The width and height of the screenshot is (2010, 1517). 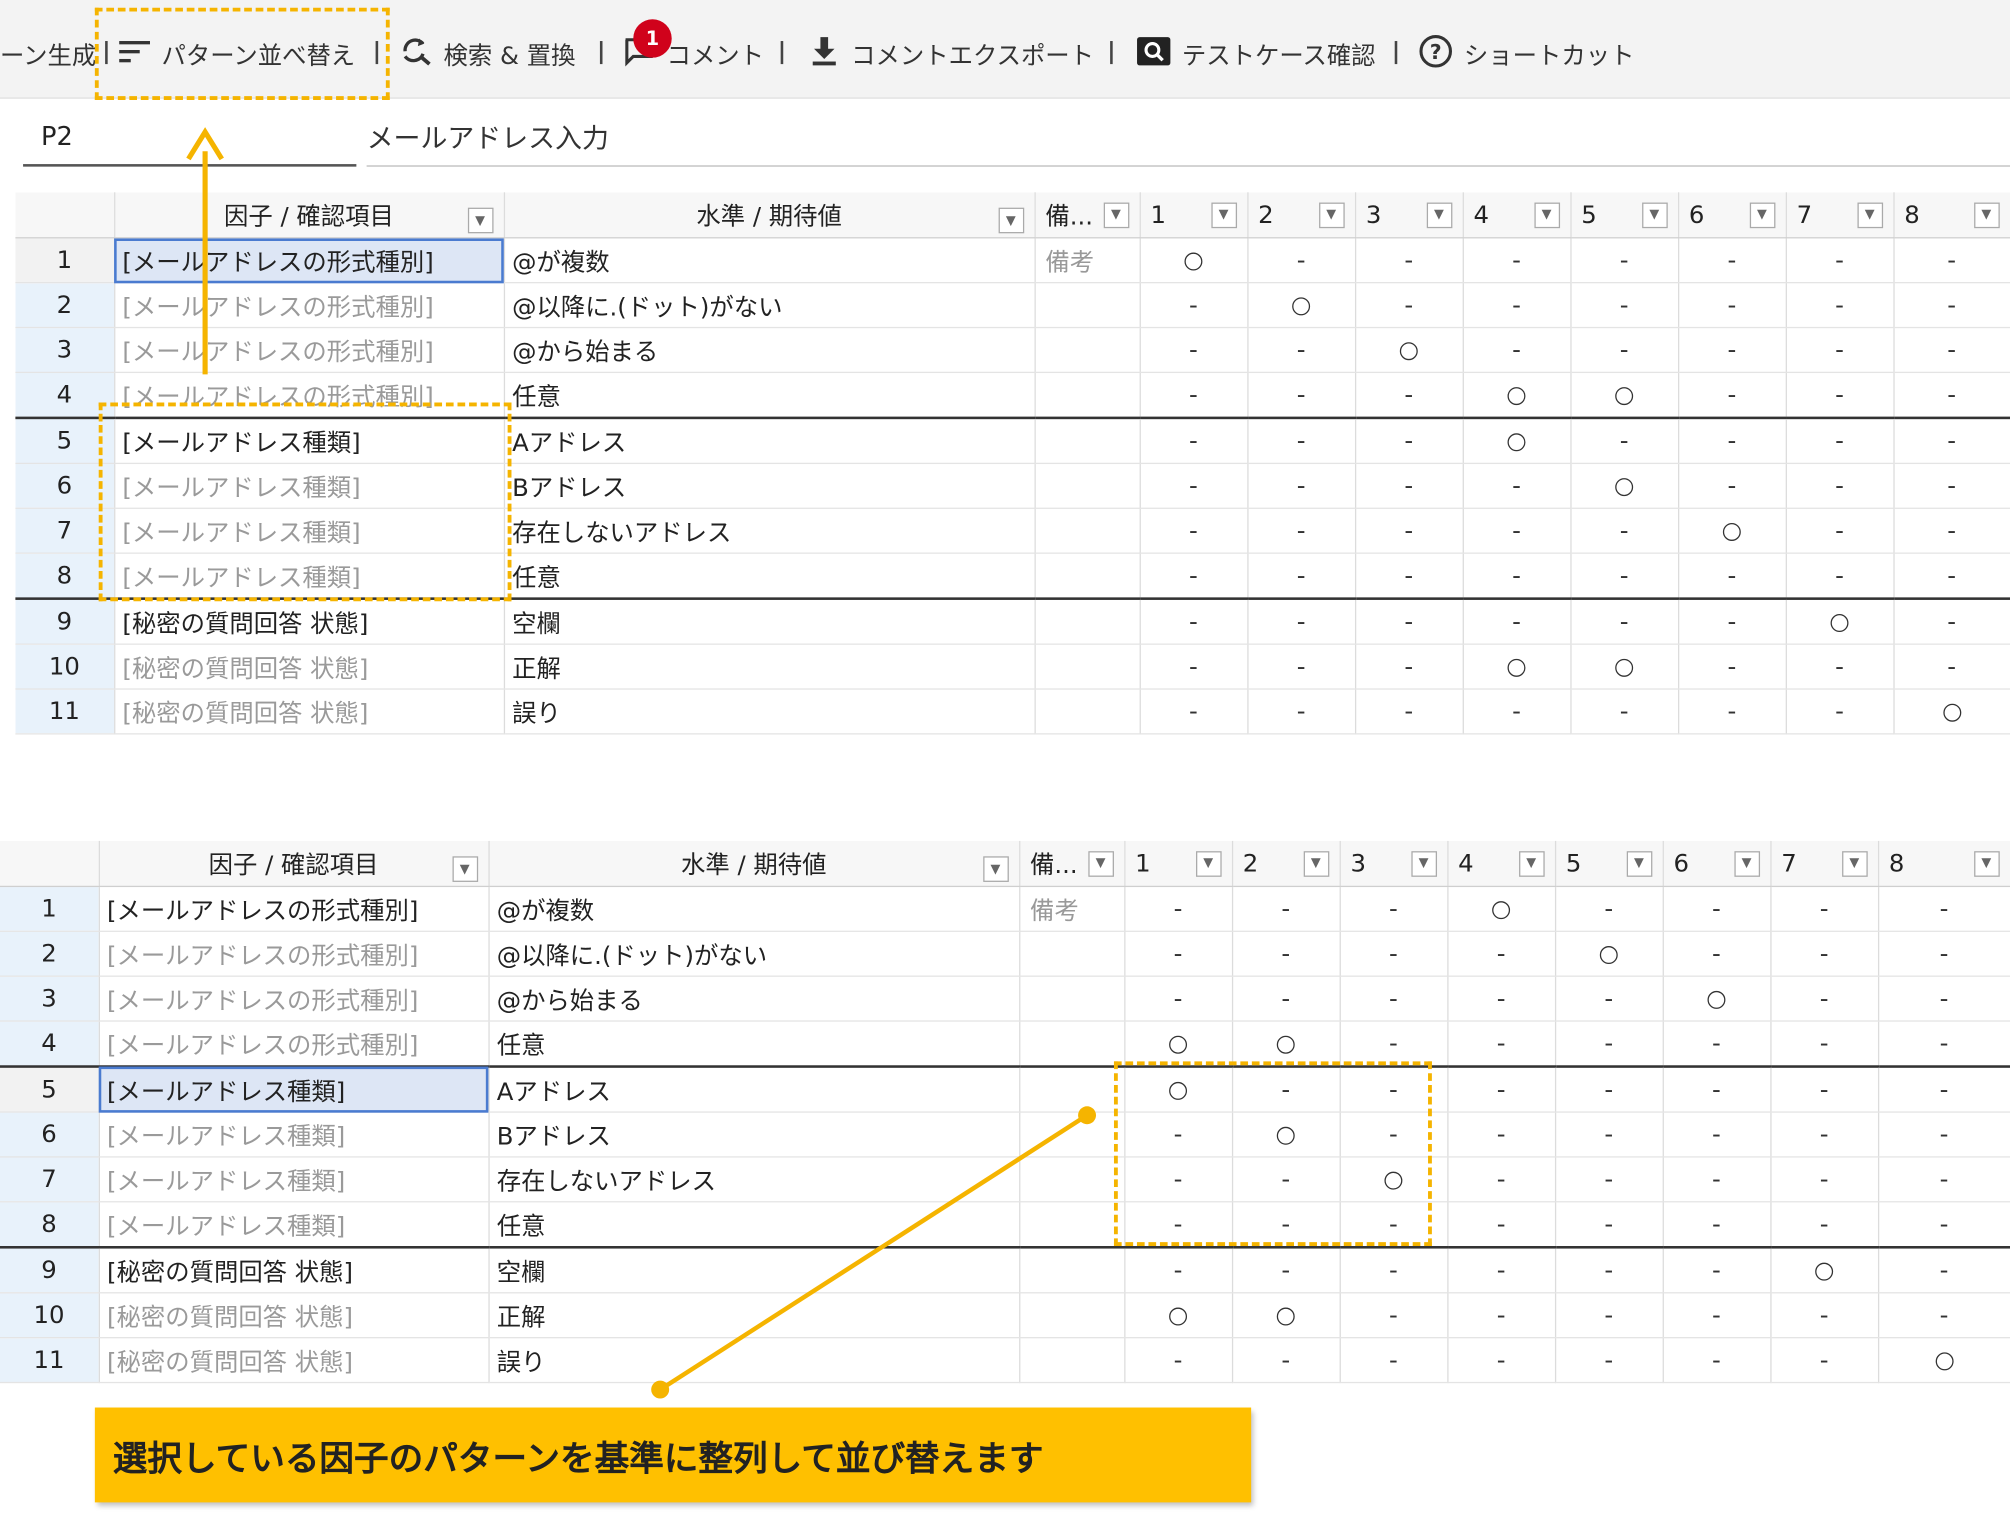 What do you see at coordinates (50, 1089) in the screenshot?
I see `row-number: 5` at bounding box center [50, 1089].